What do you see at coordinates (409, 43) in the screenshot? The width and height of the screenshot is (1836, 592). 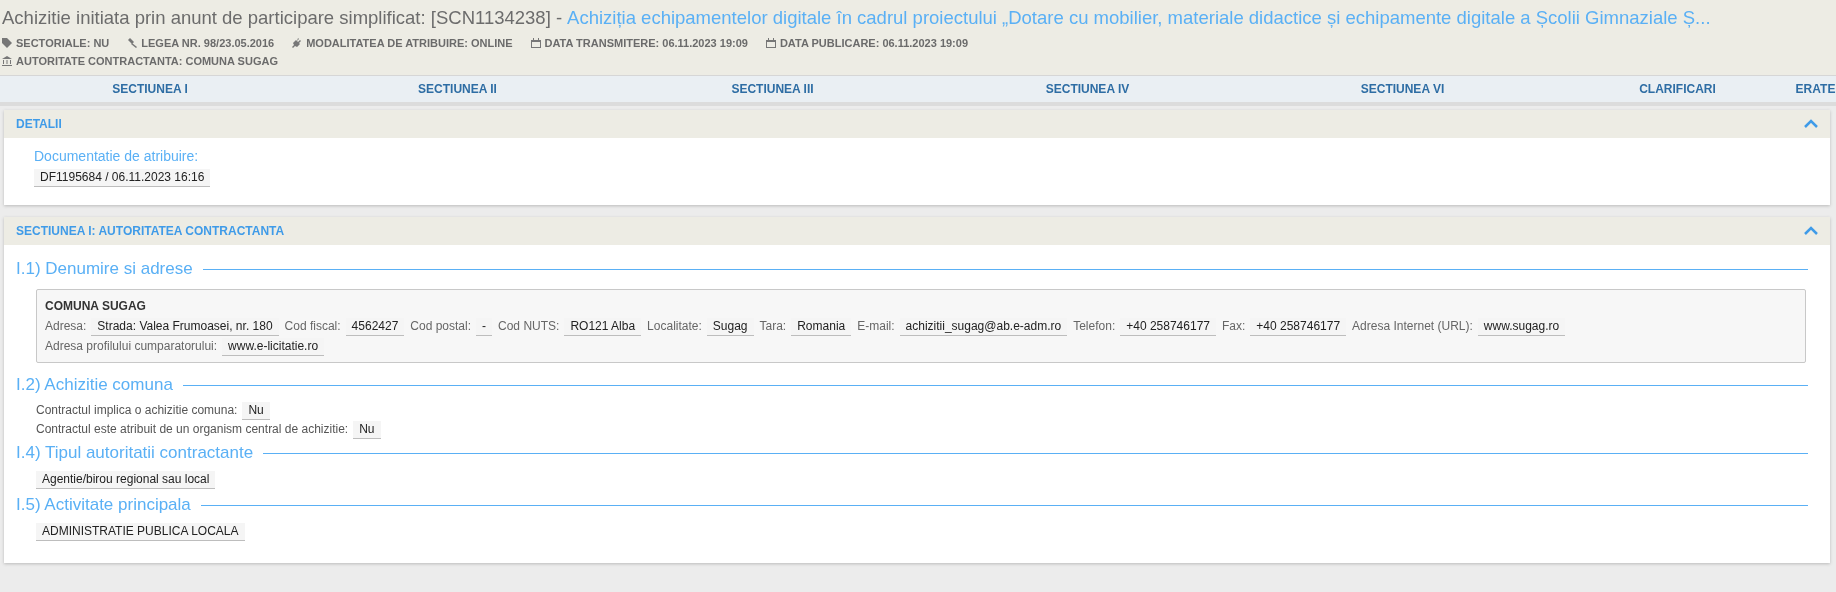 I see `meta-info: MODALITATEA DE ATRIBUIRE: ONLINE` at bounding box center [409, 43].